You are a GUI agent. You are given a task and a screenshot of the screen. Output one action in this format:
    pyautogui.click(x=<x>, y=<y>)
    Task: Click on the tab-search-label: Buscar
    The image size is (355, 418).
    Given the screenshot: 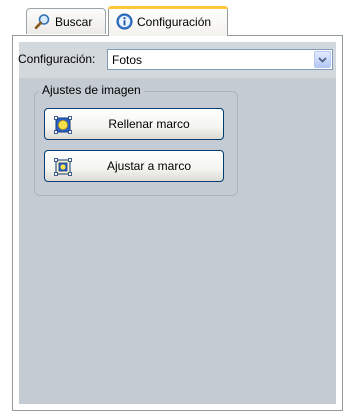 What is the action you would take?
    pyautogui.click(x=74, y=21)
    